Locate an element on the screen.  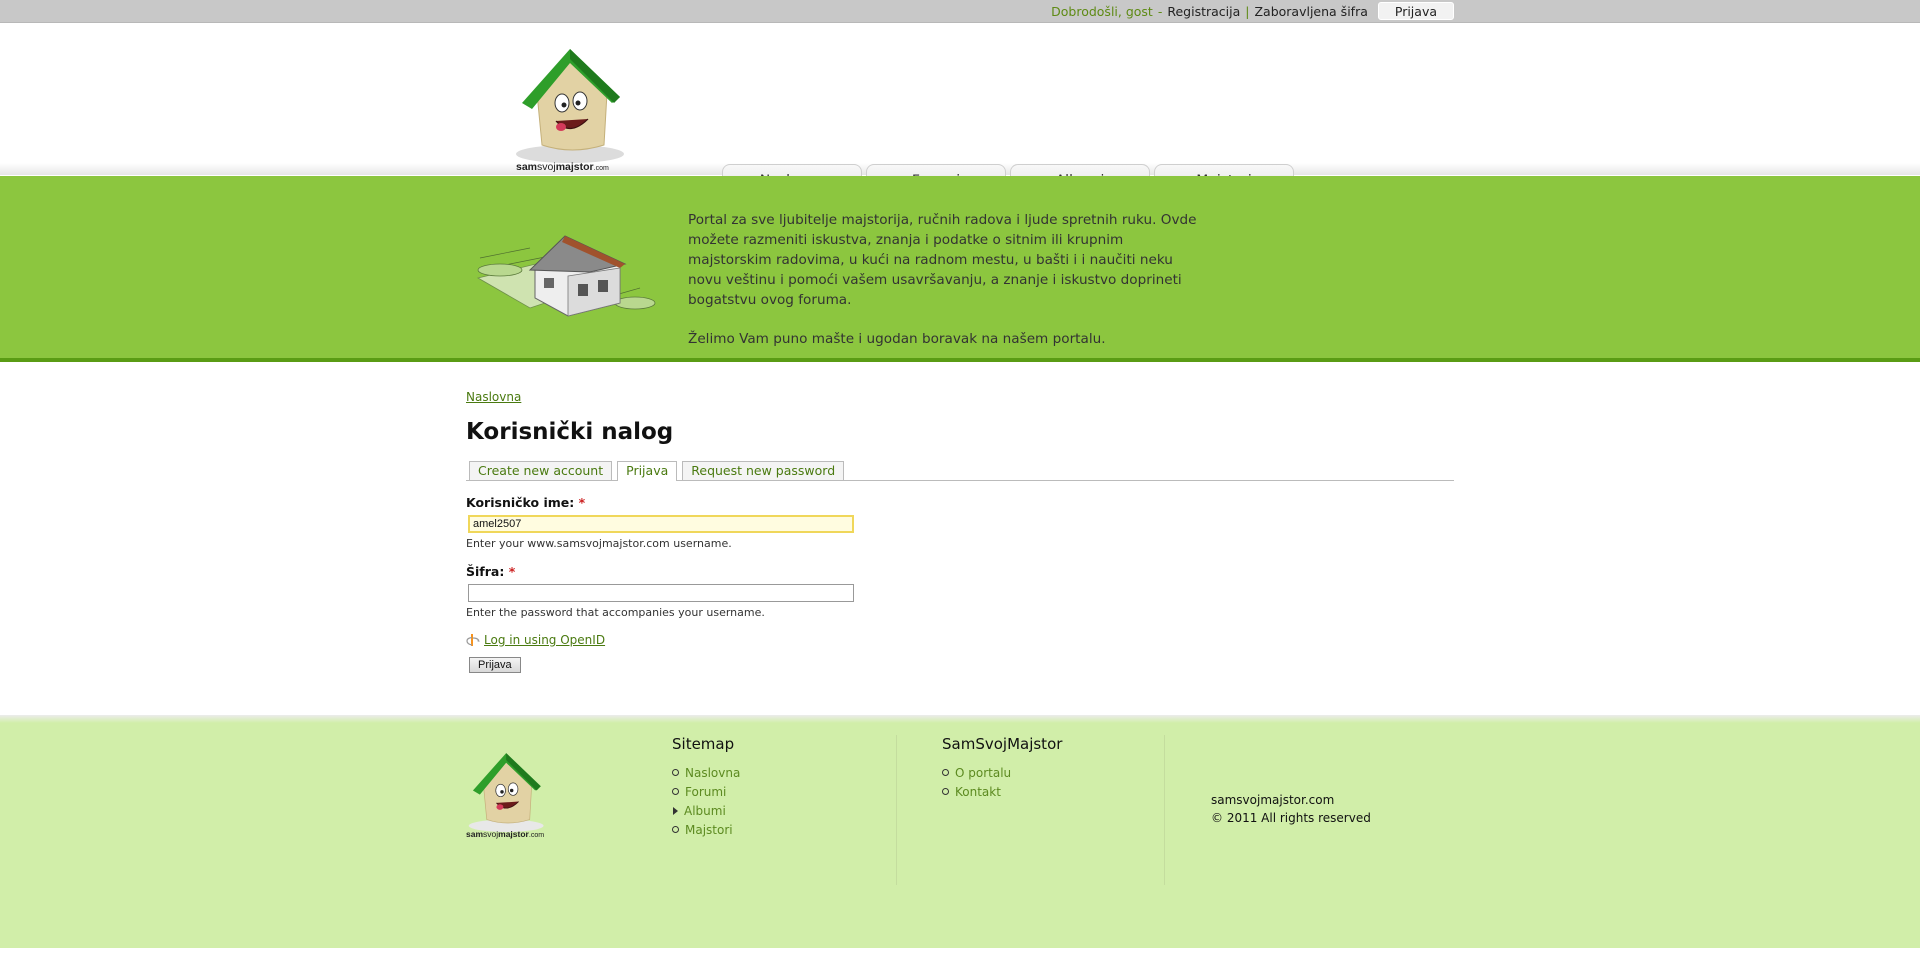
footer-logo-wordmark: samsvojmajstor.com is located at coordinates (505, 834).